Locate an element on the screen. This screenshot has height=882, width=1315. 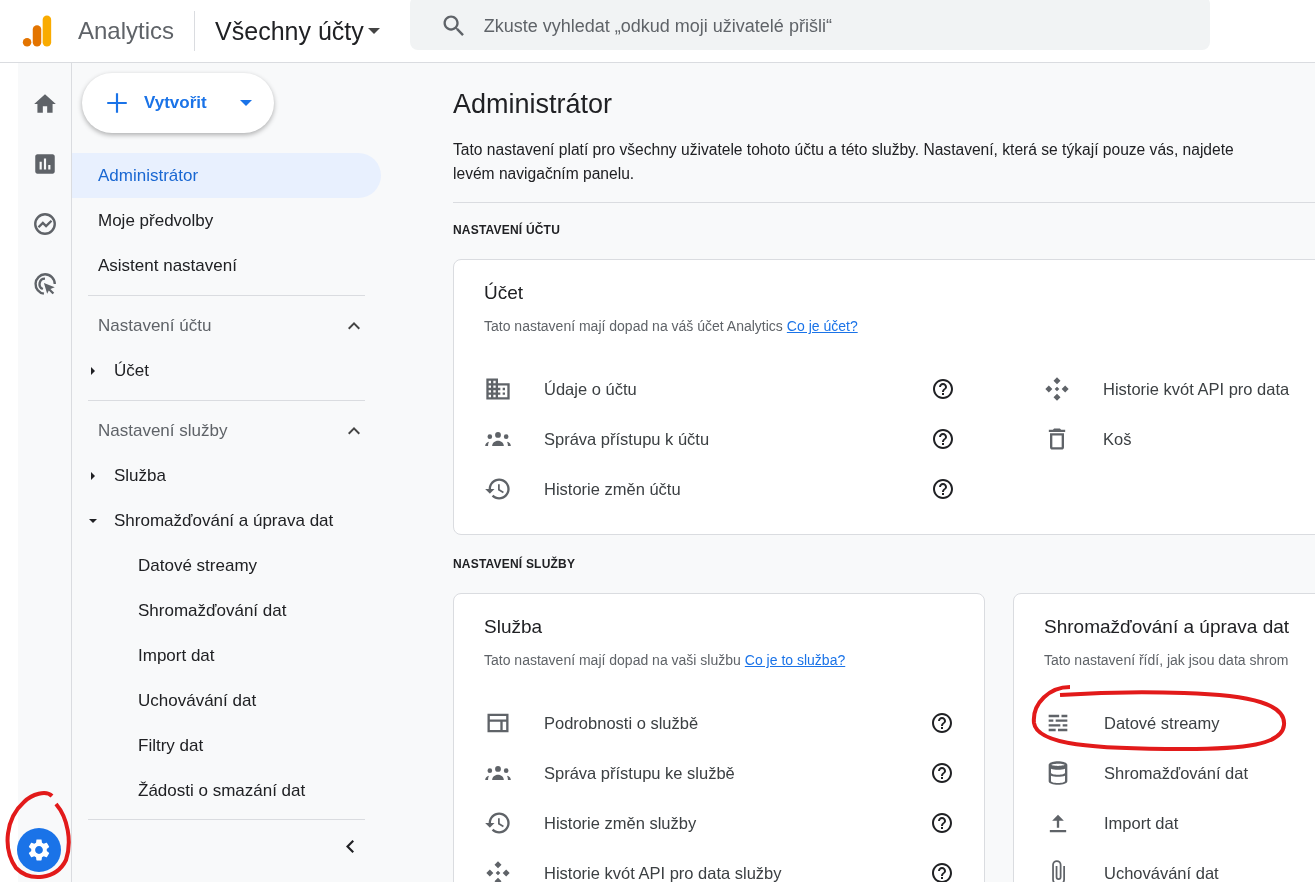
card-intro: Tato nastavení řídí, jak jsou data shrom is located at coordinates (1167, 660).